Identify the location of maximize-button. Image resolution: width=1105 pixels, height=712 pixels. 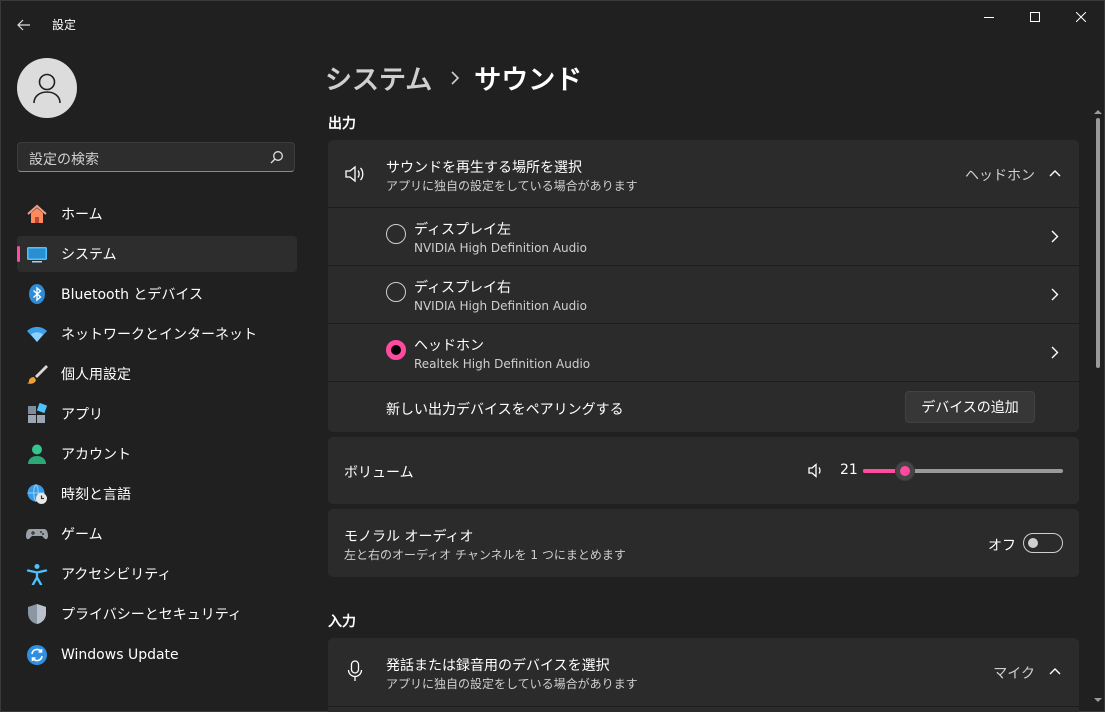
(1035, 17).